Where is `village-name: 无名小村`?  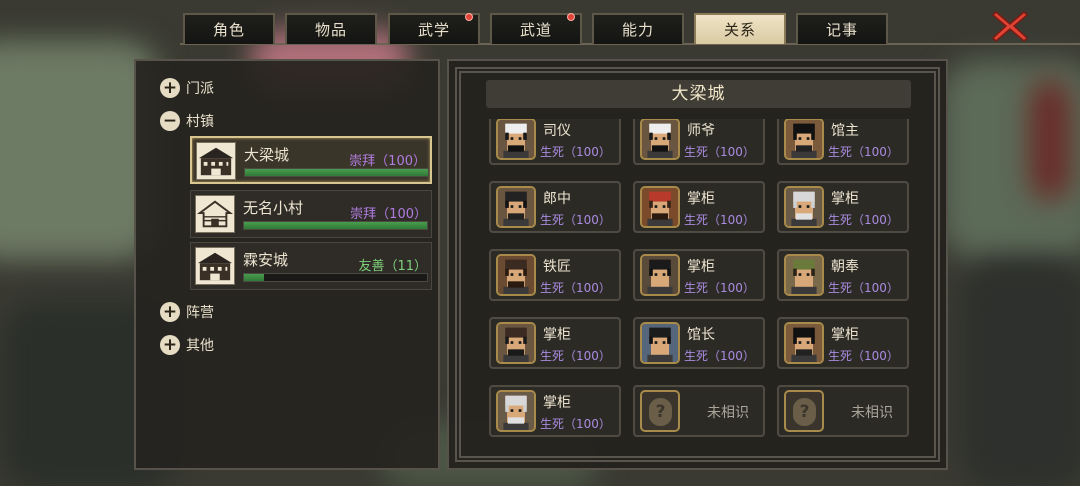
village-name: 无名小村 is located at coordinates (273, 208).